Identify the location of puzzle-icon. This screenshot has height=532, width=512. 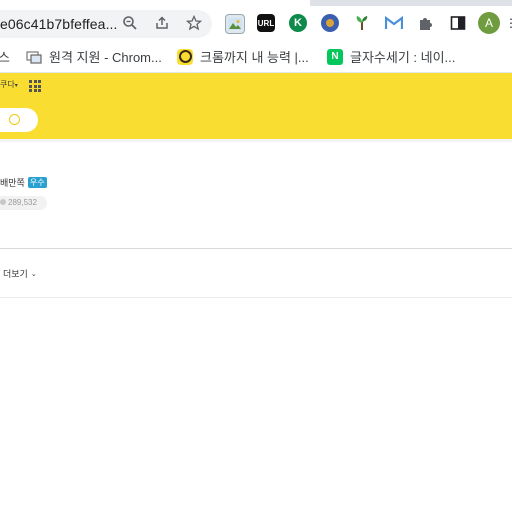
(426, 23).